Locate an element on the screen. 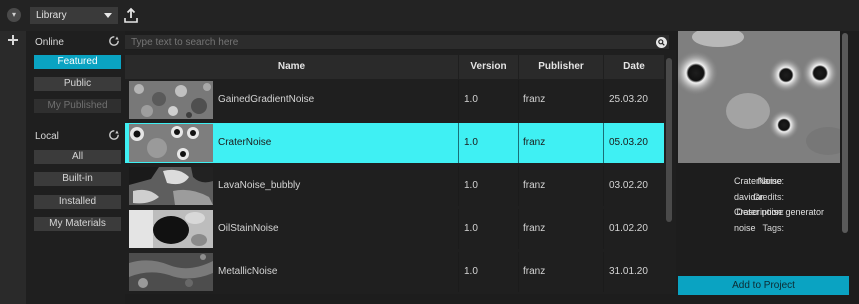  upload-icon is located at coordinates (131, 15).